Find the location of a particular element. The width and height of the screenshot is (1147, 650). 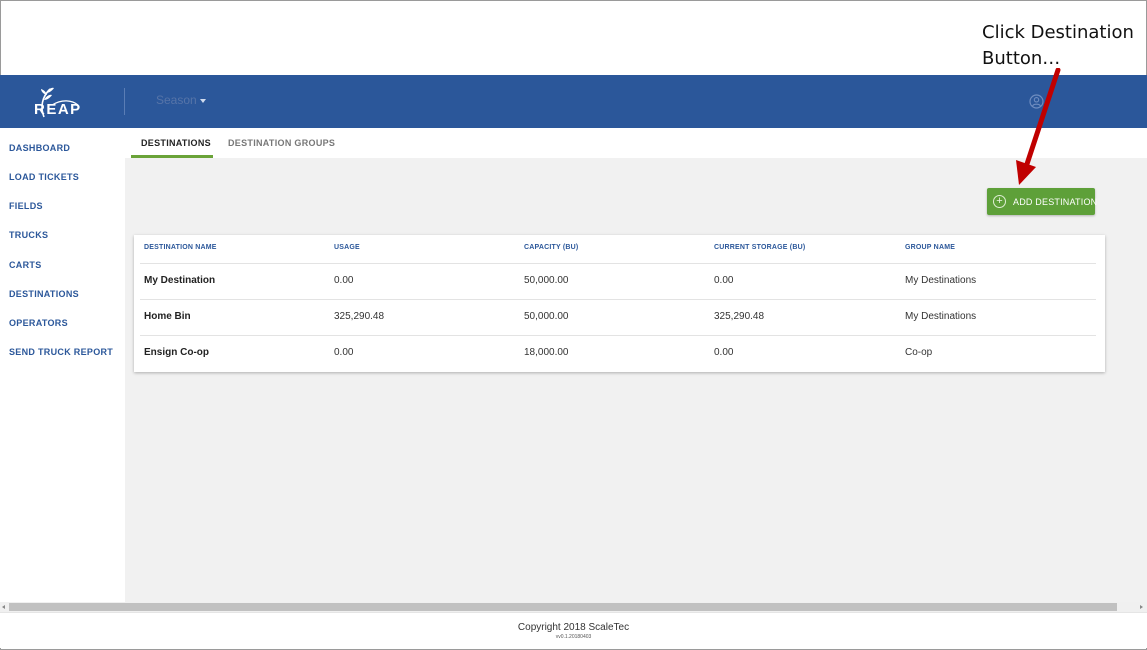

cell-group-name: Co-op is located at coordinates (919, 352).